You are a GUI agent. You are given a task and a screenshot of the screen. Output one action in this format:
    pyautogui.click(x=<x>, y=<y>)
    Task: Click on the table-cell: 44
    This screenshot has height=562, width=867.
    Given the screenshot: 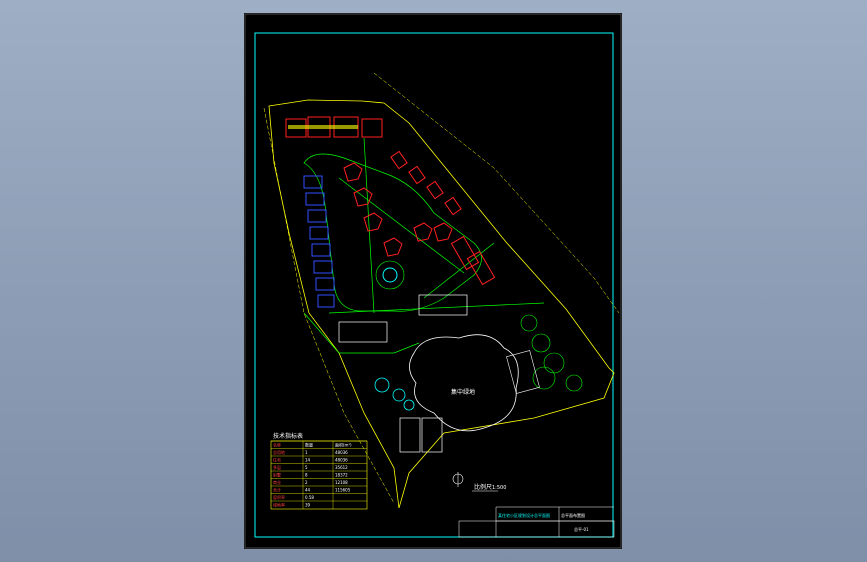 What is the action you would take?
    pyautogui.click(x=308, y=490)
    